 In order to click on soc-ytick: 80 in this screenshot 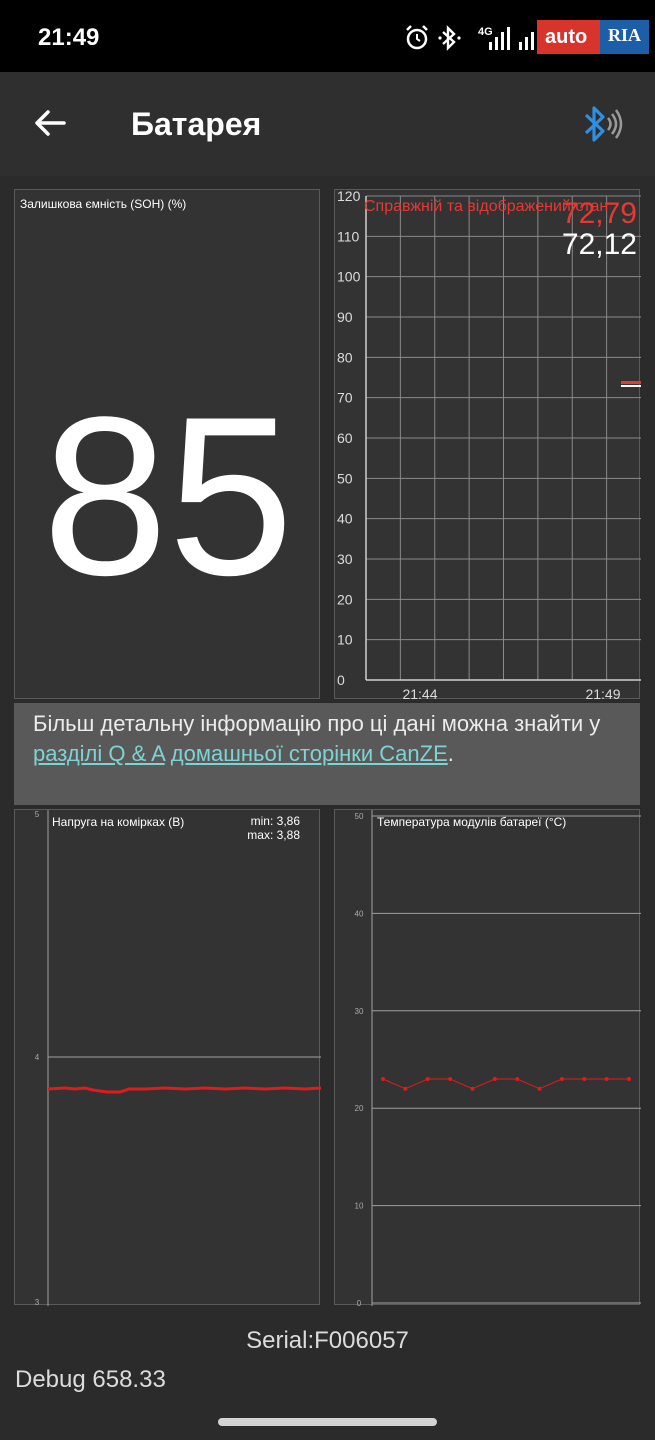, I will do `click(345, 357)`.